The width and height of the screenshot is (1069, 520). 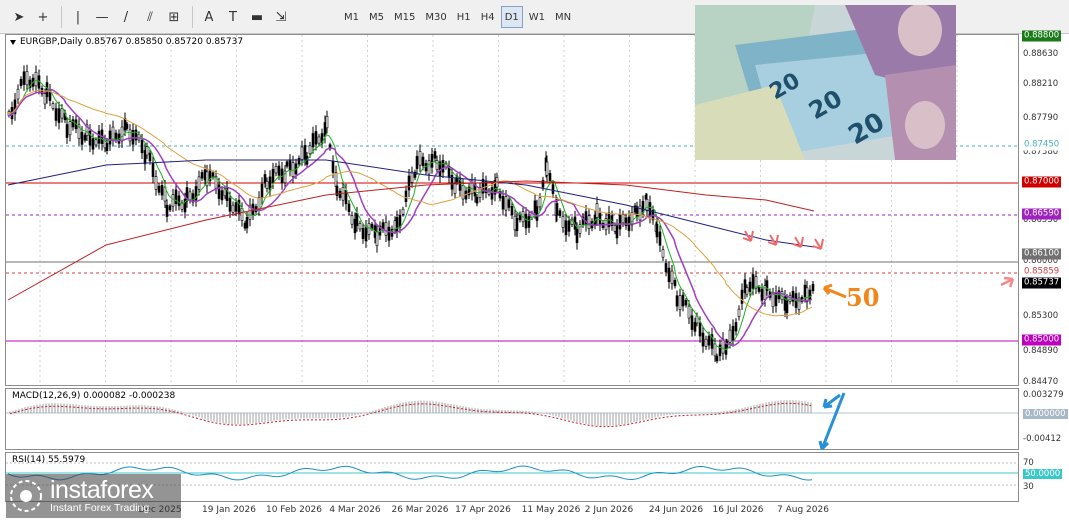 I want to click on vertical-line-icon: |, so click(x=78, y=17).